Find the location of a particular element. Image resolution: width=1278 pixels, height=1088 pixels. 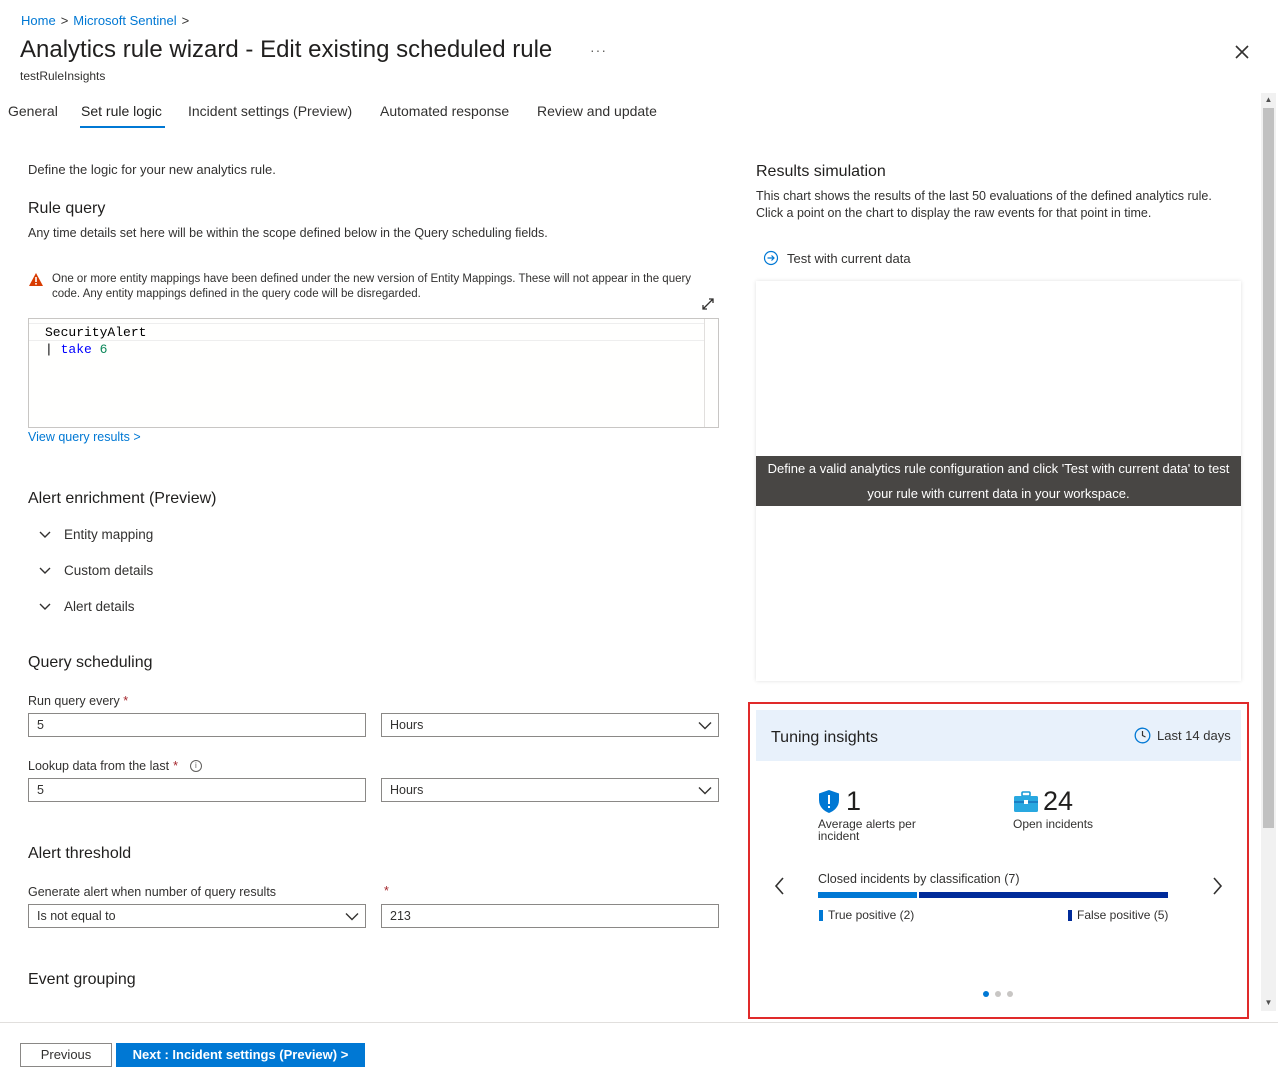

alert-details-expander: Alert details is located at coordinates (86, 606).